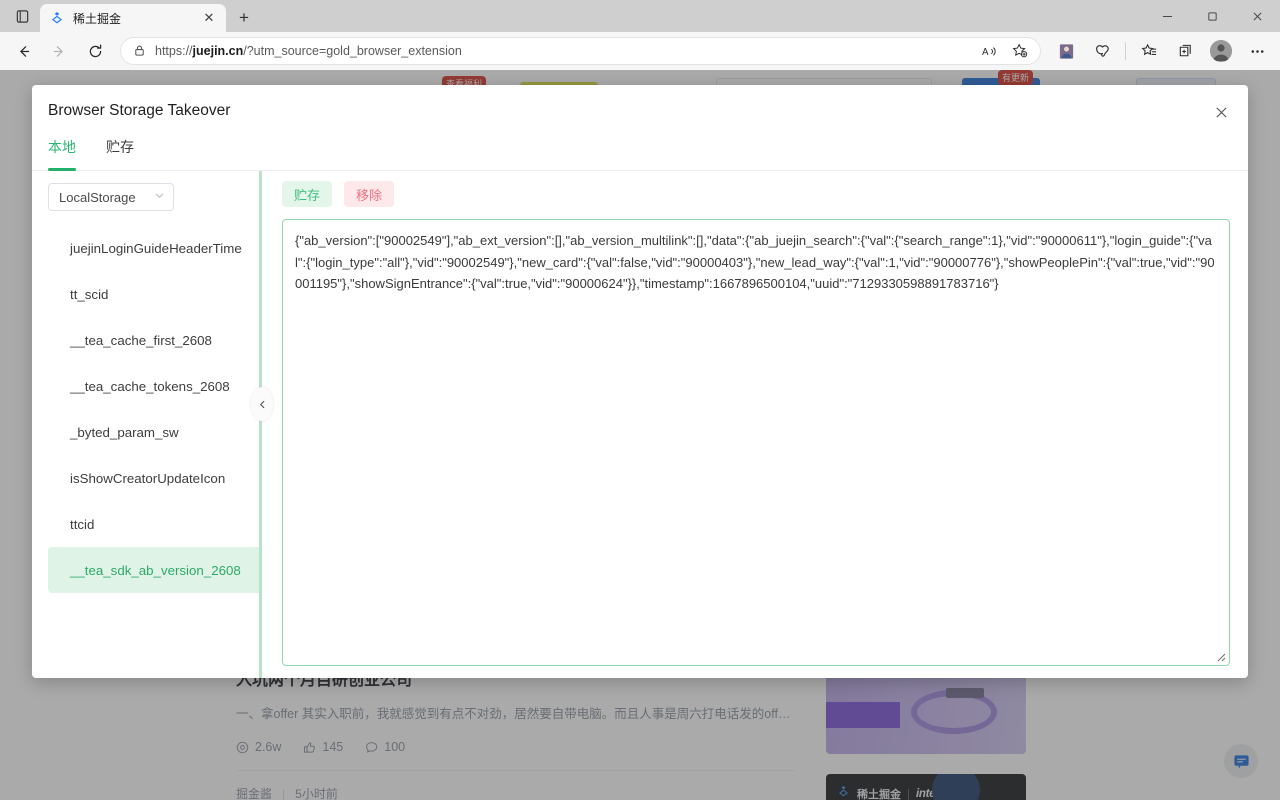 The image size is (1280, 800). I want to click on profile-avatar, so click(1221, 51).